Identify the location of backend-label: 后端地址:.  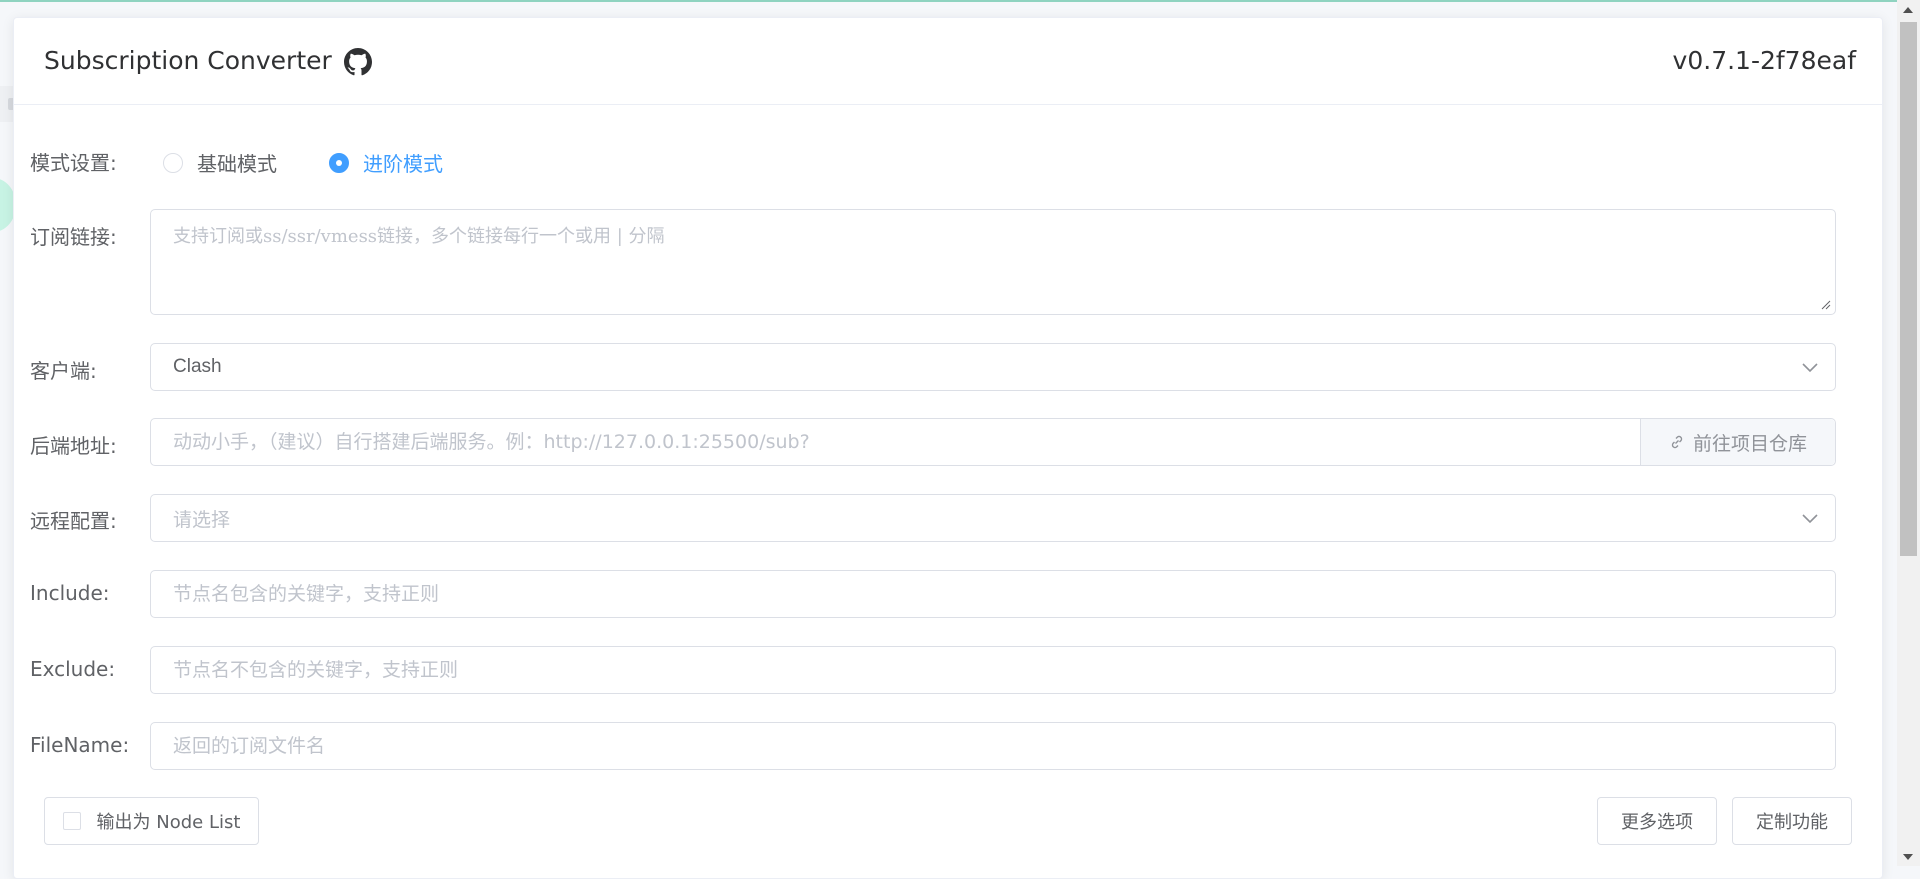
(73, 446).